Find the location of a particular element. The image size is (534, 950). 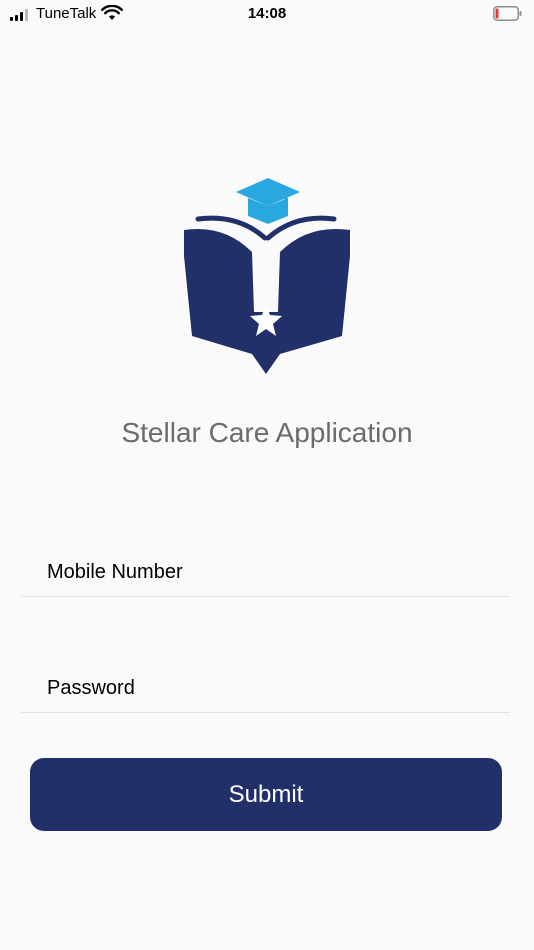

mobile-number-field is located at coordinates (265, 573).